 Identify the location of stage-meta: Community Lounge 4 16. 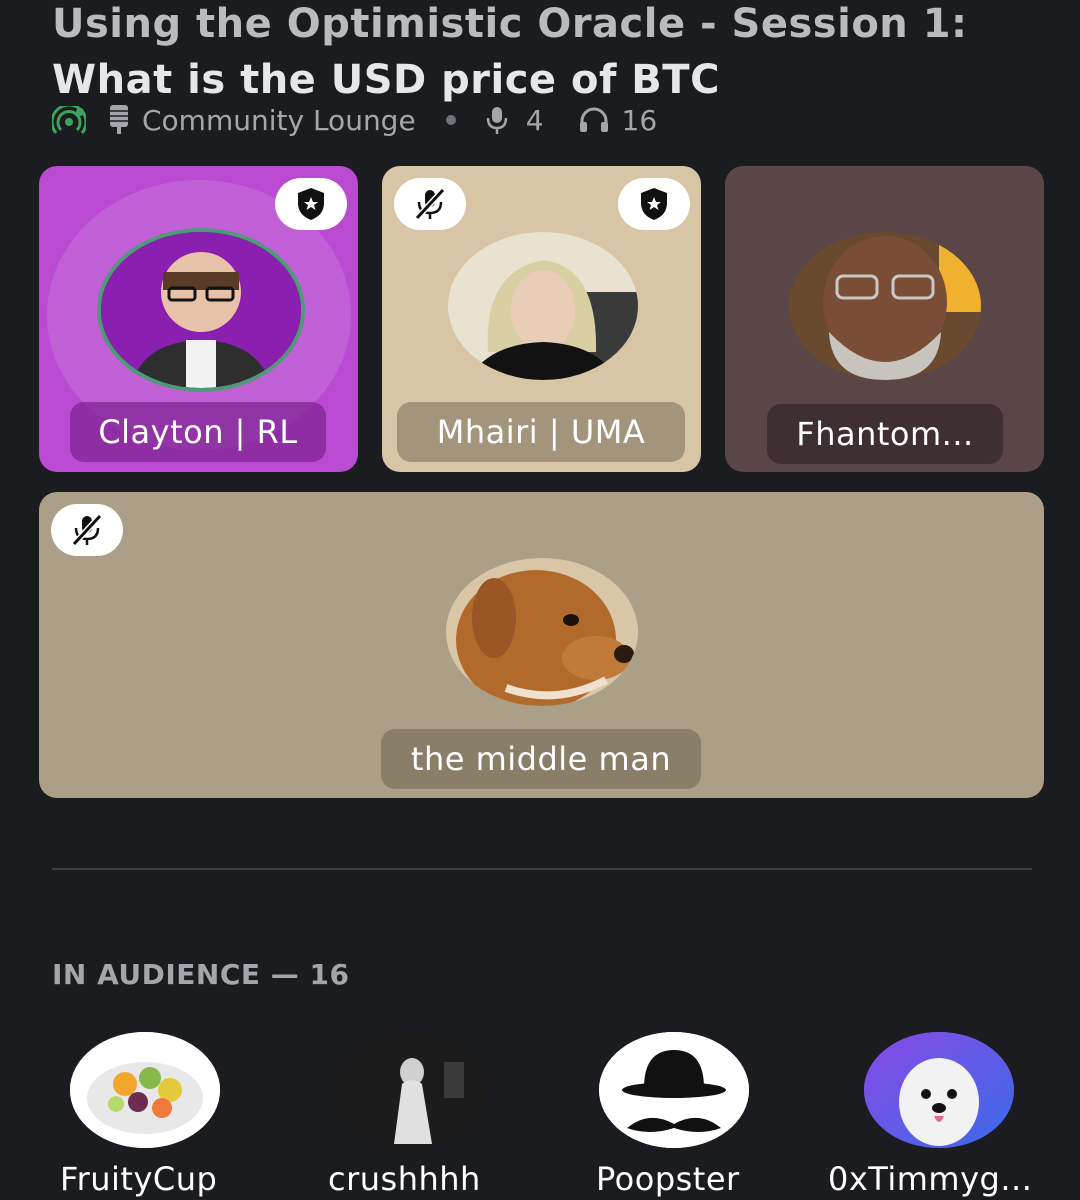
(354, 120).